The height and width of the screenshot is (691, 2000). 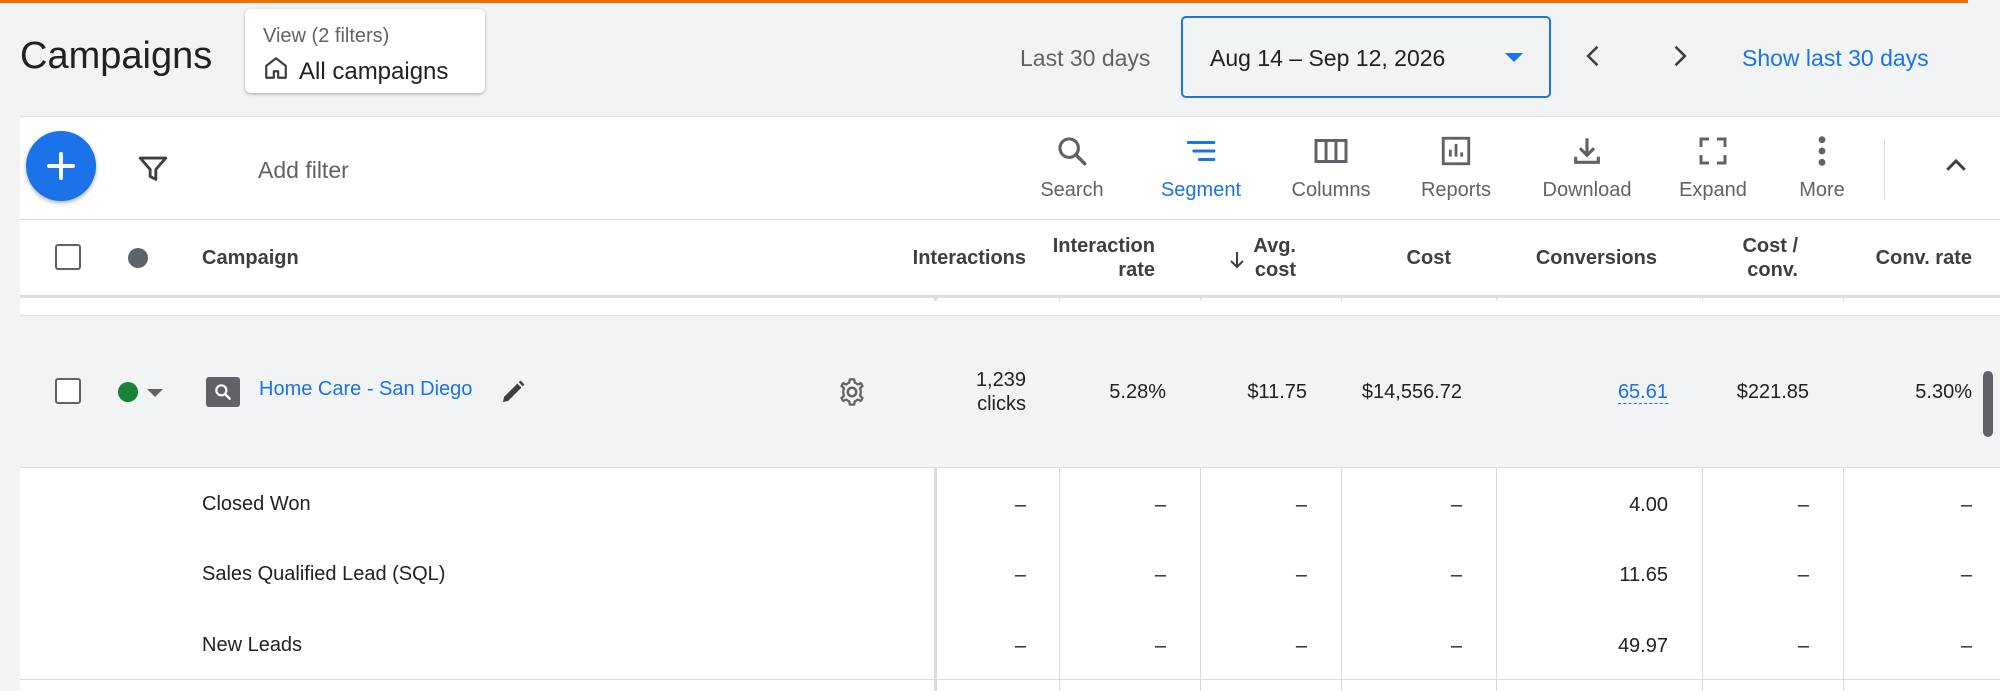 What do you see at coordinates (116, 56) in the screenshot?
I see `page-title: Campaigns` at bounding box center [116, 56].